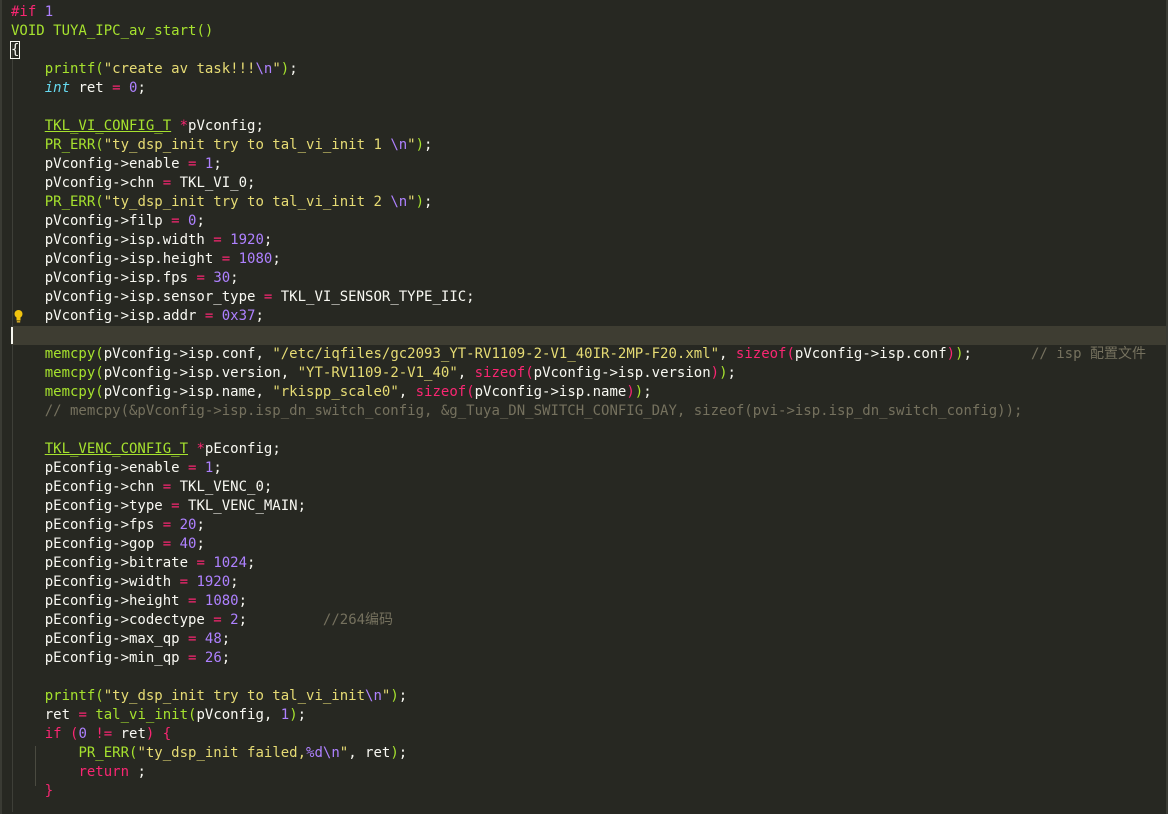  Describe the element at coordinates (226, 126) in the screenshot. I see `code-token: pVconfig;` at that location.